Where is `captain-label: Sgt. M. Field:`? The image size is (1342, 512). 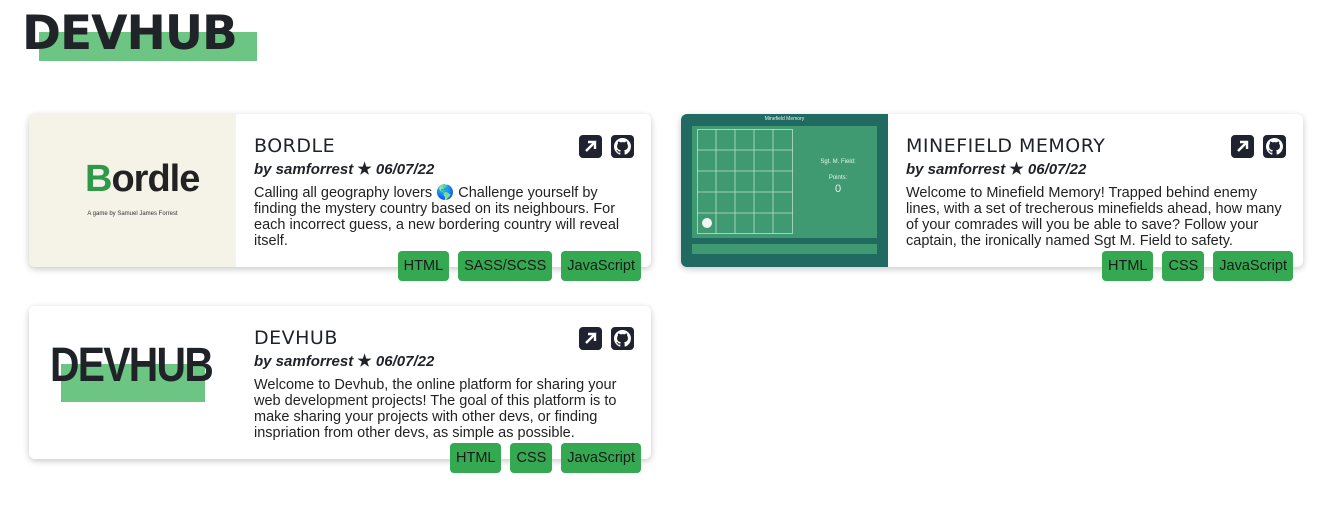 captain-label: Sgt. M. Field: is located at coordinates (838, 162).